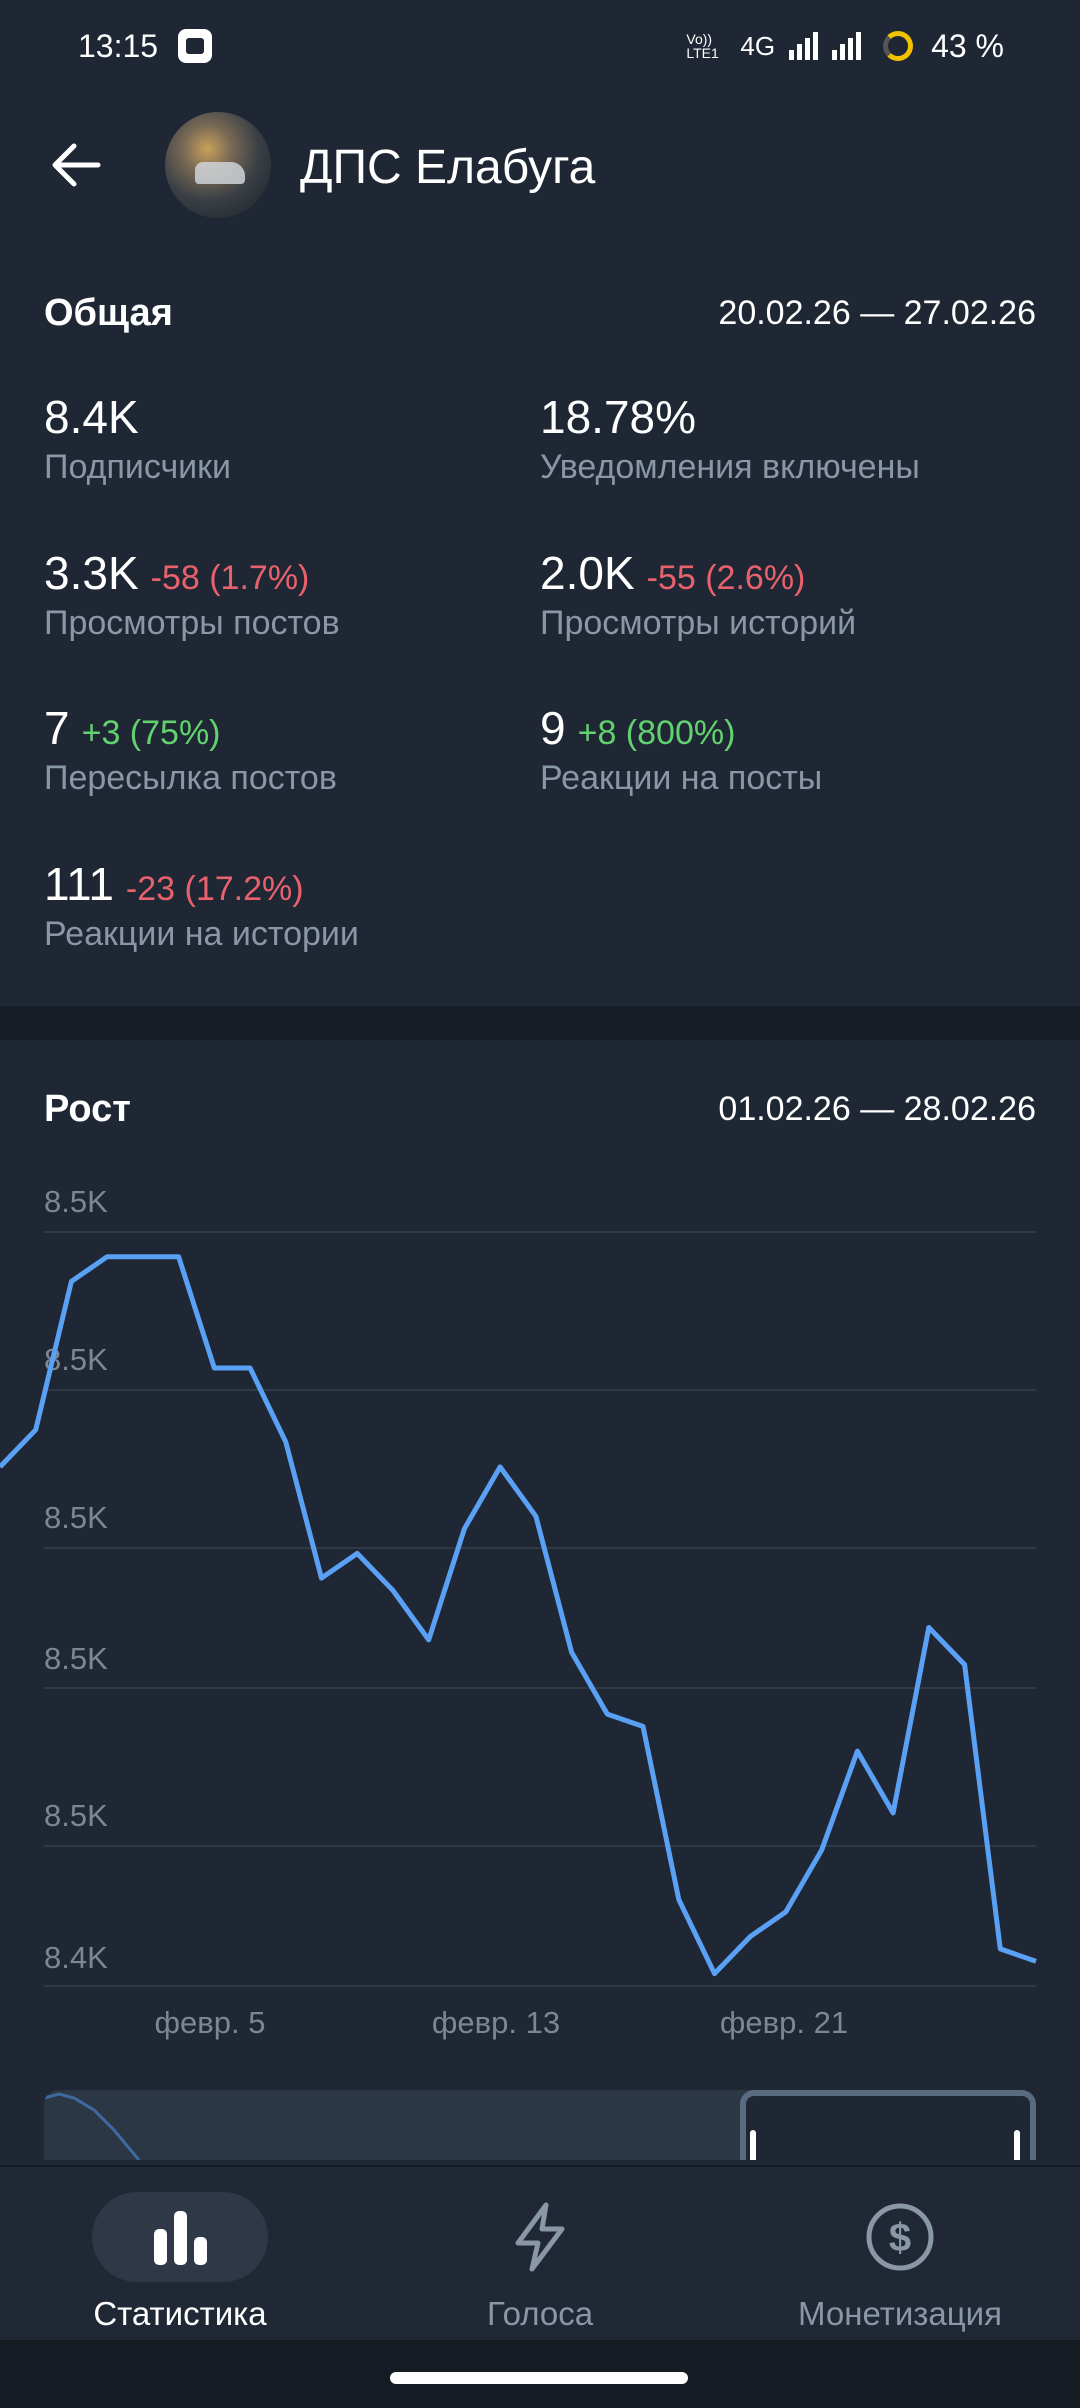 Image resolution: width=1080 pixels, height=2408 pixels. I want to click on battery-icon, so click(898, 46).